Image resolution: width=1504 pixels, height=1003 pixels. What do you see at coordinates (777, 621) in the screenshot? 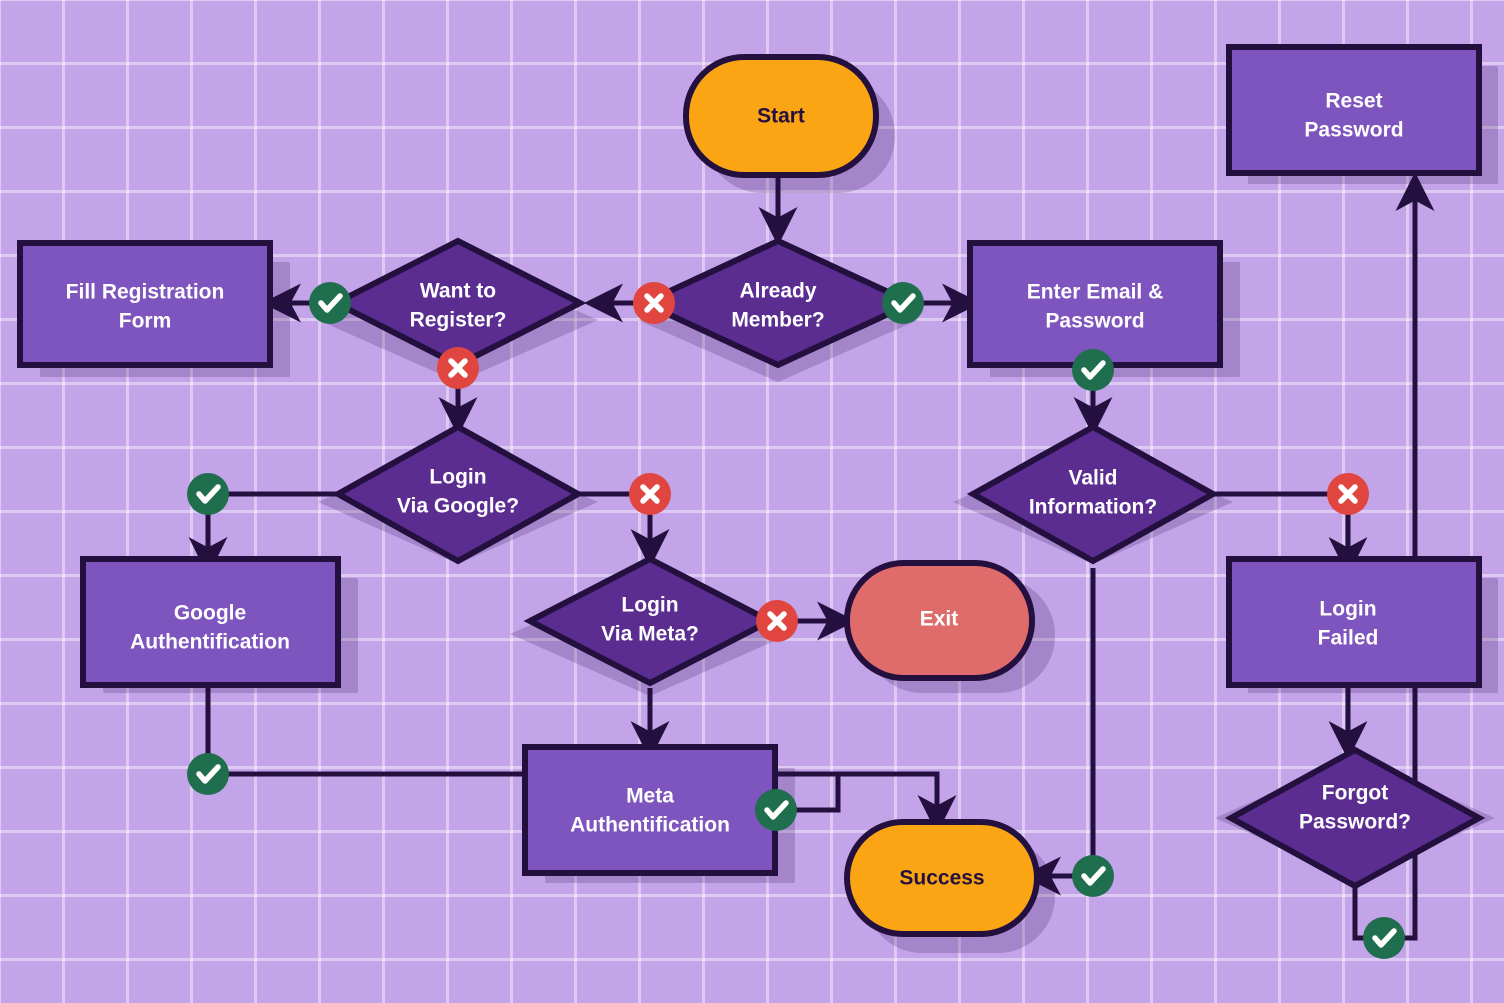
I see `badge-no-login-via-meta` at bounding box center [777, 621].